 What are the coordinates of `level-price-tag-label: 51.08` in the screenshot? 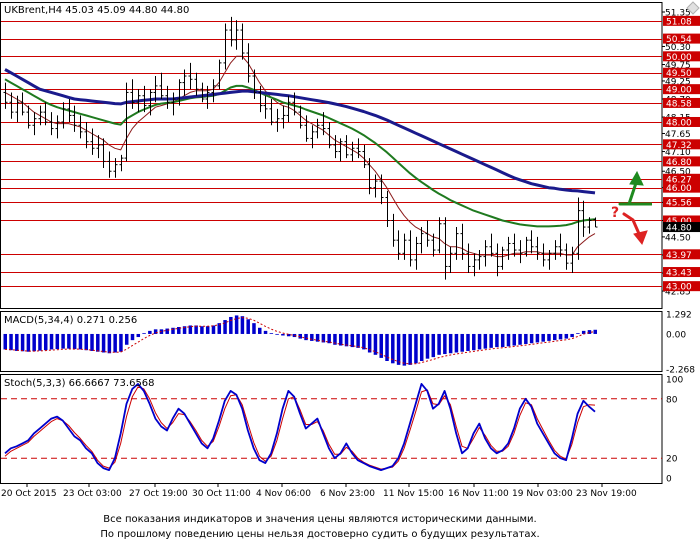 It's located at (679, 22).